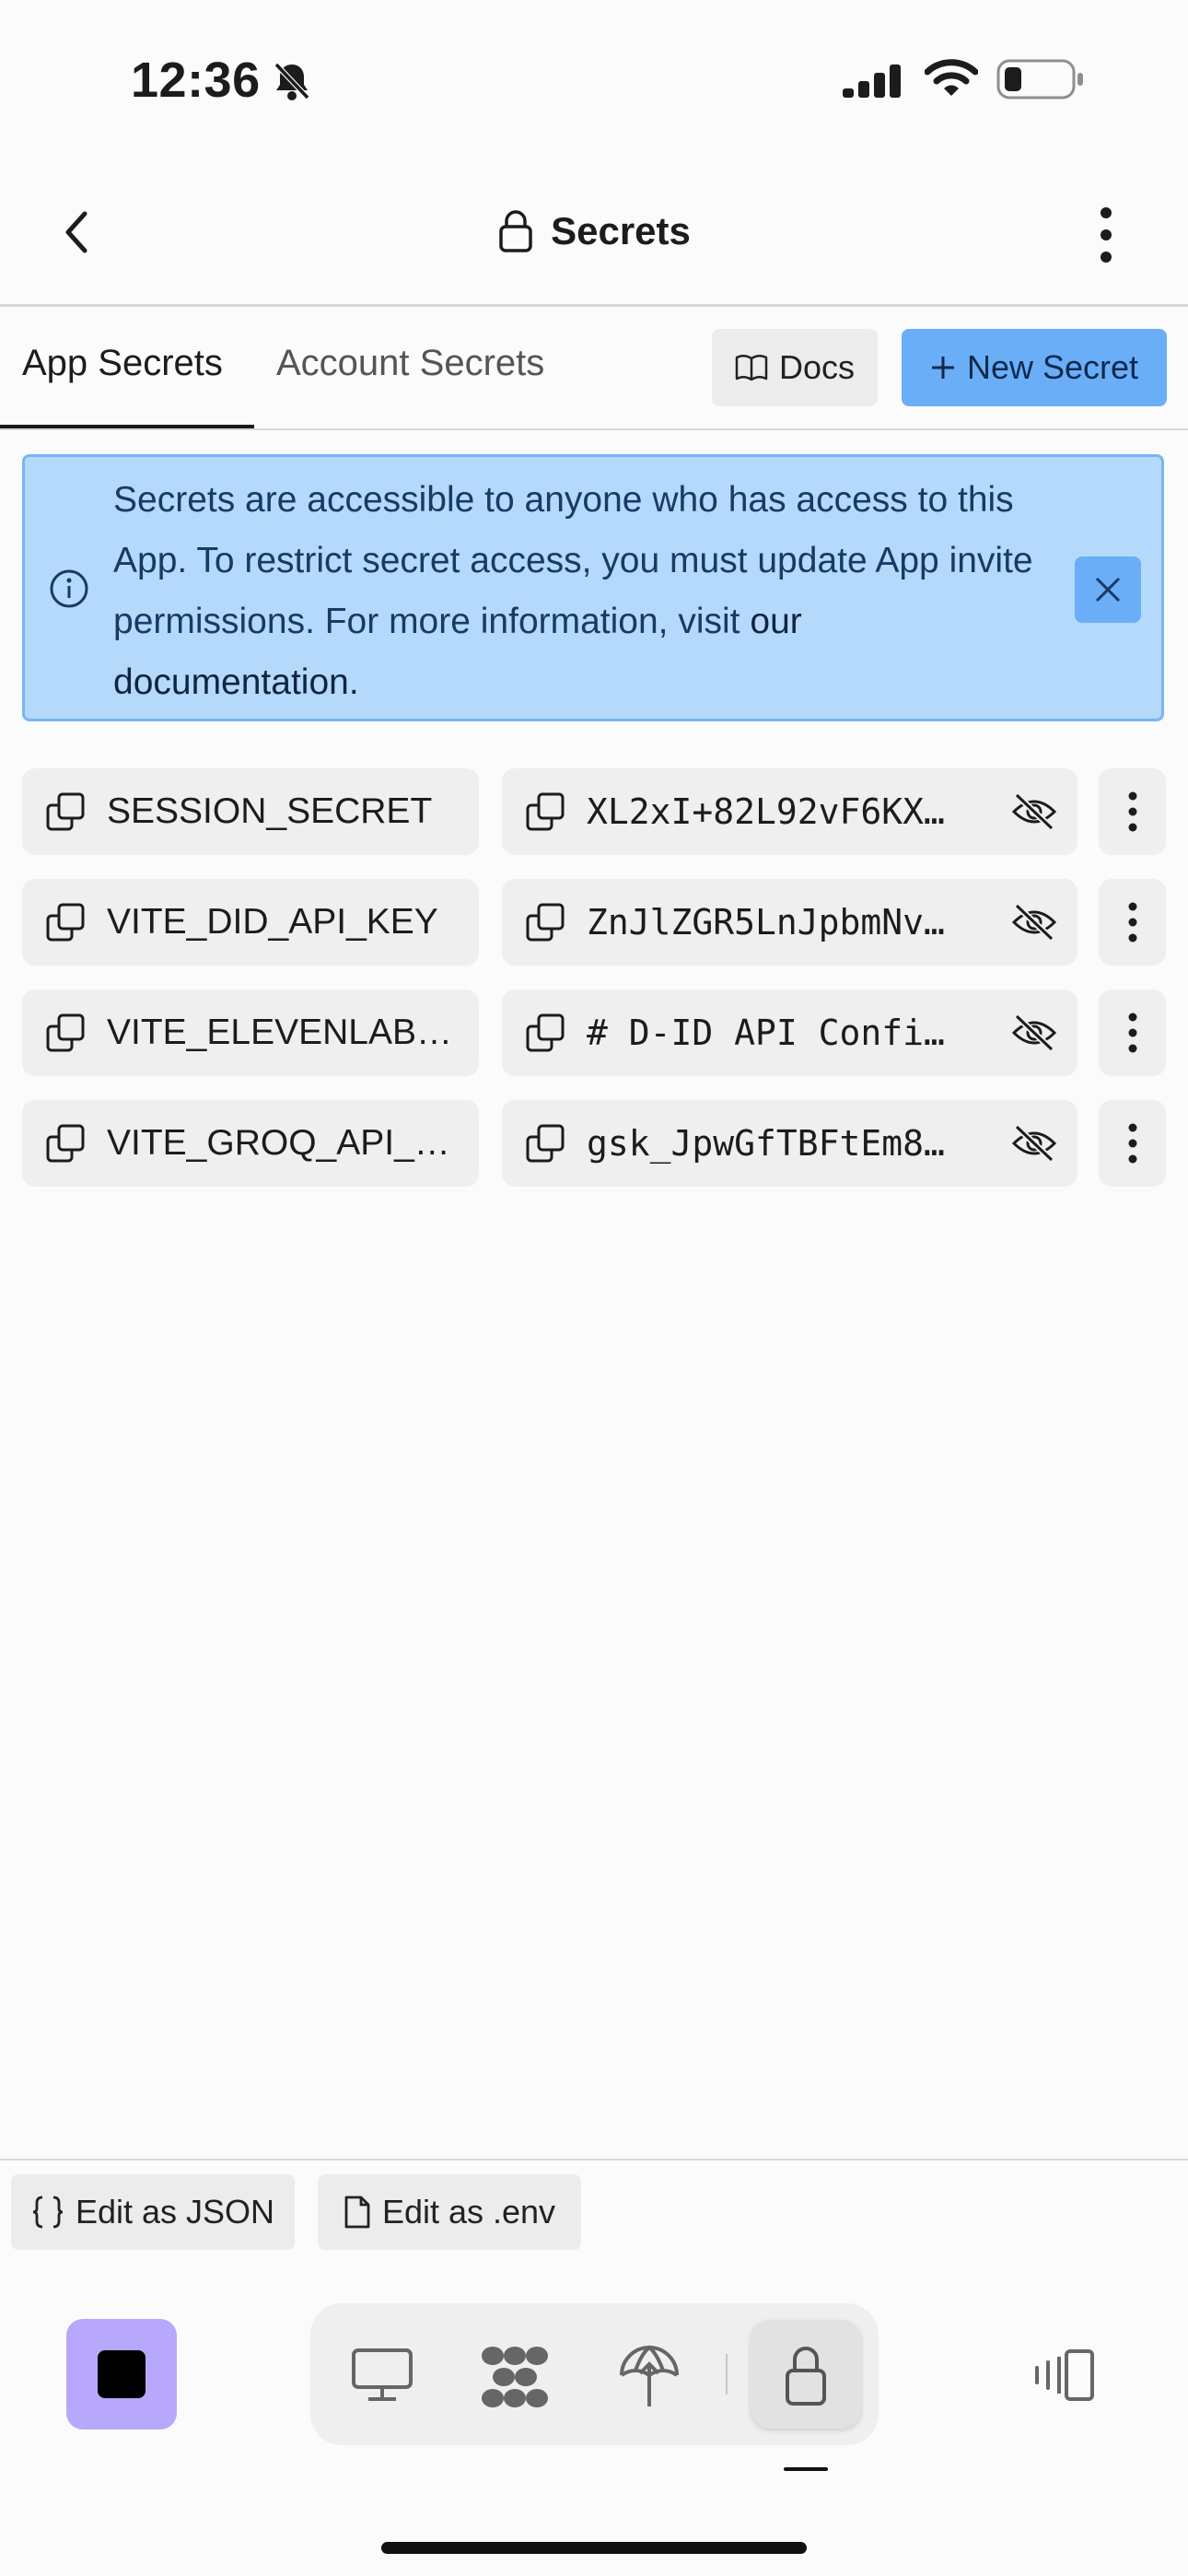  I want to click on file-icon, so click(357, 2212).